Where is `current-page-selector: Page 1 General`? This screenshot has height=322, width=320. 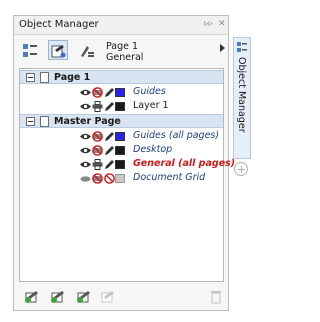 current-page-selector: Page 1 General is located at coordinates (124, 52).